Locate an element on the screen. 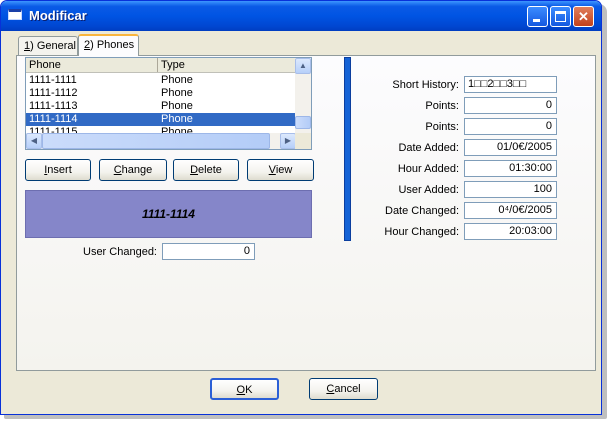  phone-cell: 1111-1111 is located at coordinates (53, 80).